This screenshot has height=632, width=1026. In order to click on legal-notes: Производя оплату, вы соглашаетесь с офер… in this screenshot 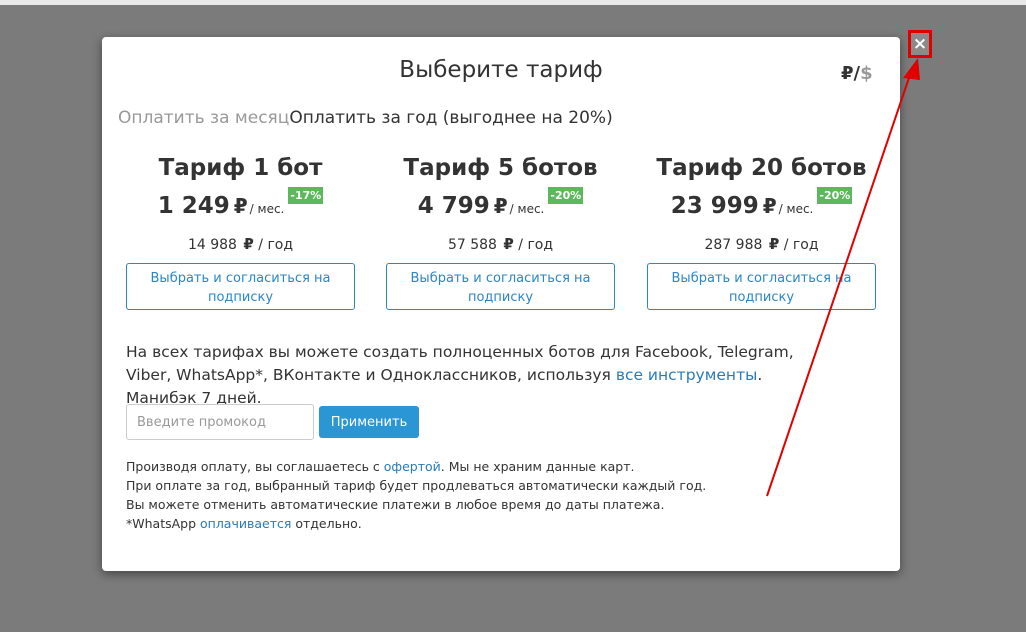, I will do `click(416, 495)`.